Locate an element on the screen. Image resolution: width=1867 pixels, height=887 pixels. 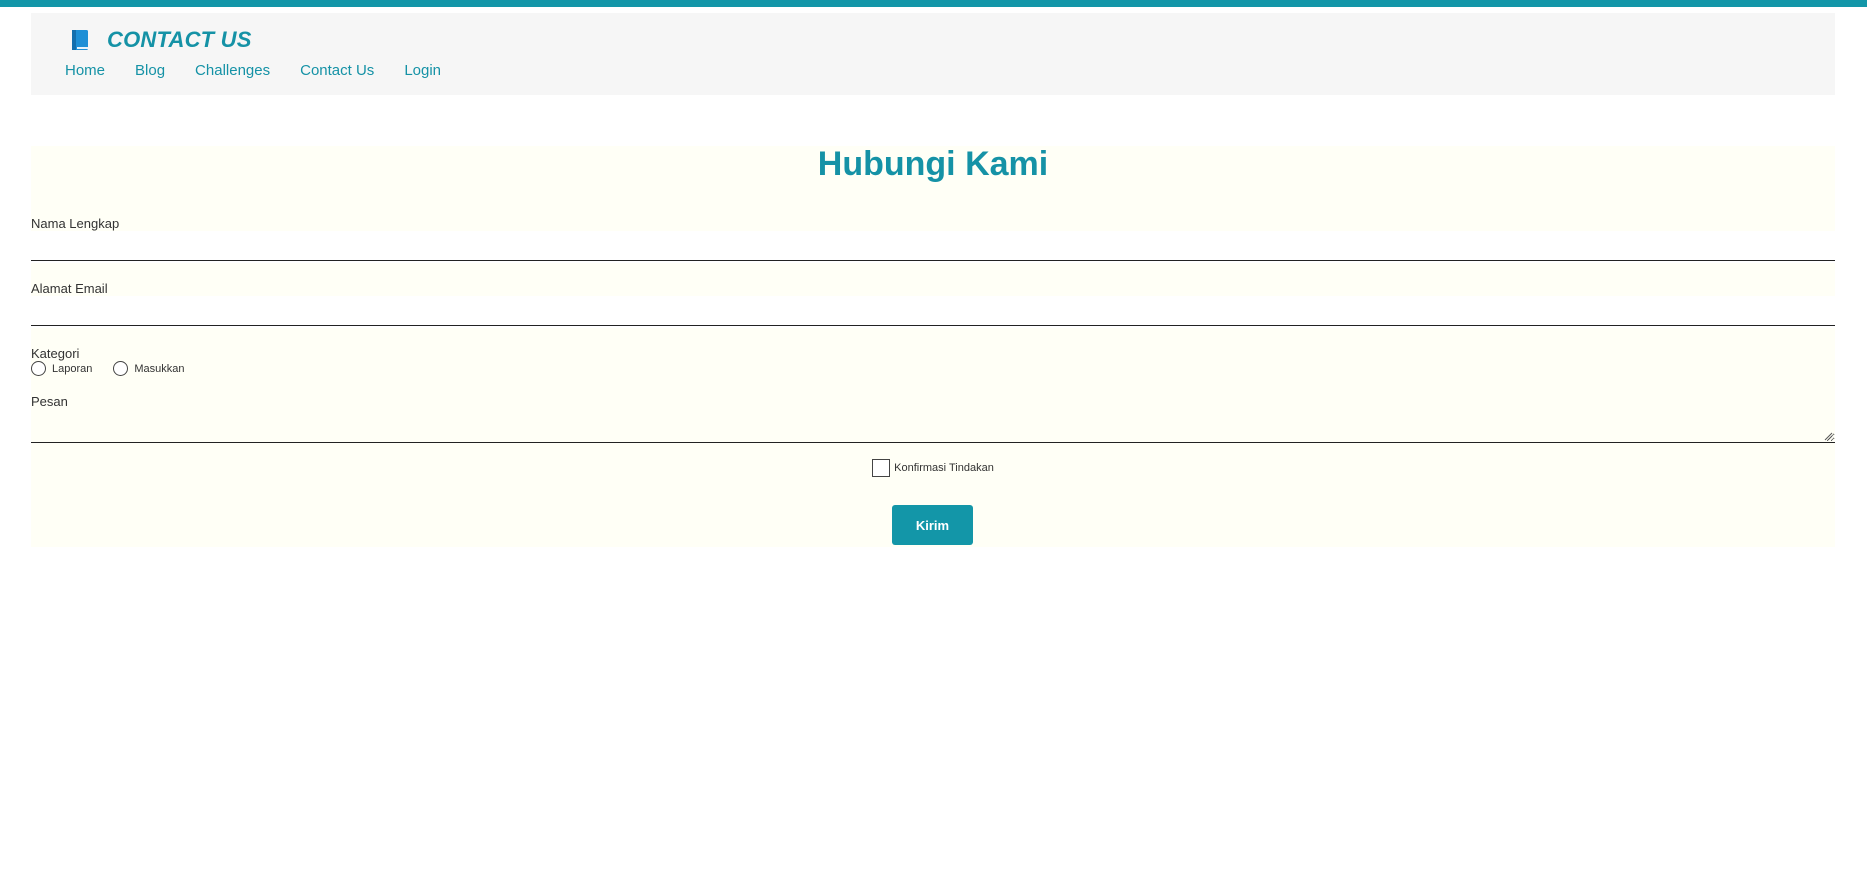
form-title: Hubungi Kami is located at coordinates (933, 164).